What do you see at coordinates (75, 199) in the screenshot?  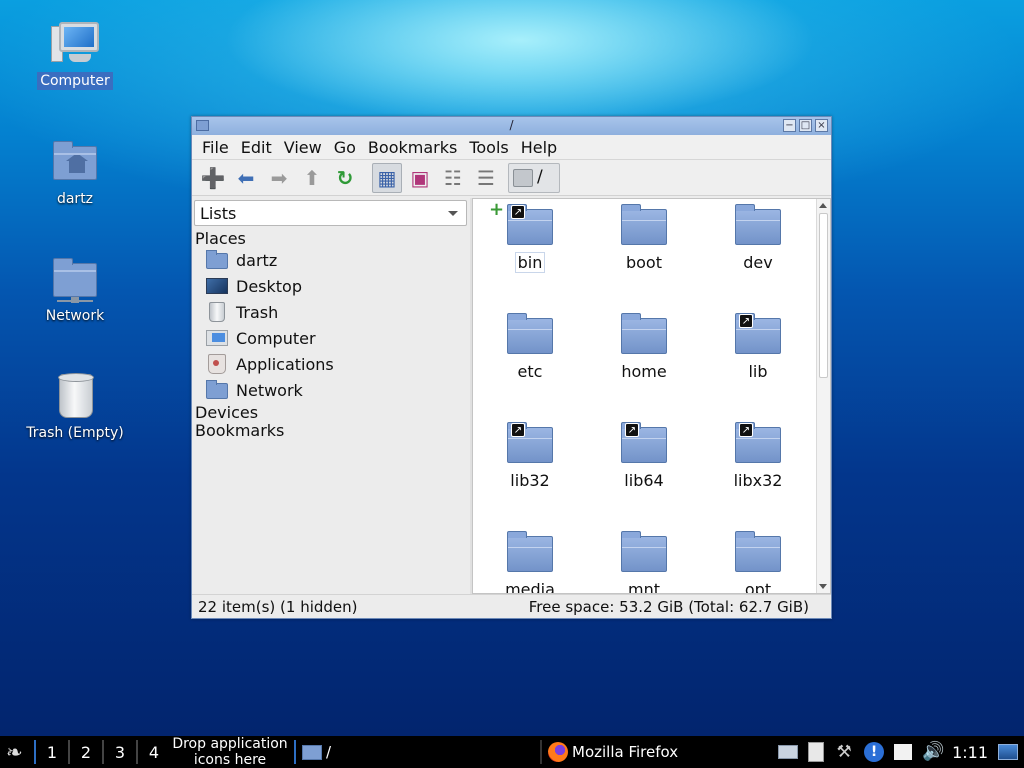 I see `desktop-icon-label: dartz` at bounding box center [75, 199].